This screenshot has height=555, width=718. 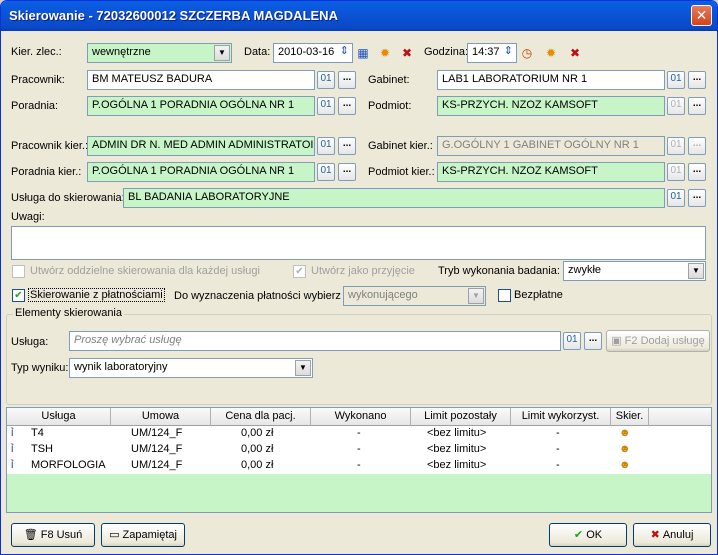 What do you see at coordinates (457, 433) in the screenshot?
I see `cell-limit-poz: <bez limitu>` at bounding box center [457, 433].